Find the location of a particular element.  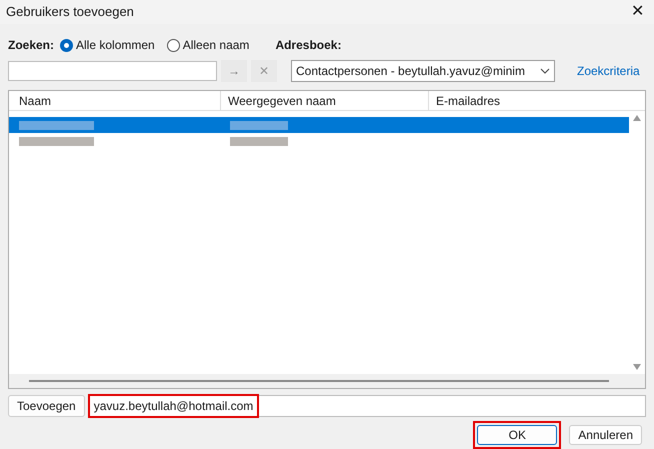

scope-radio: Alle kolommen is located at coordinates (107, 45).